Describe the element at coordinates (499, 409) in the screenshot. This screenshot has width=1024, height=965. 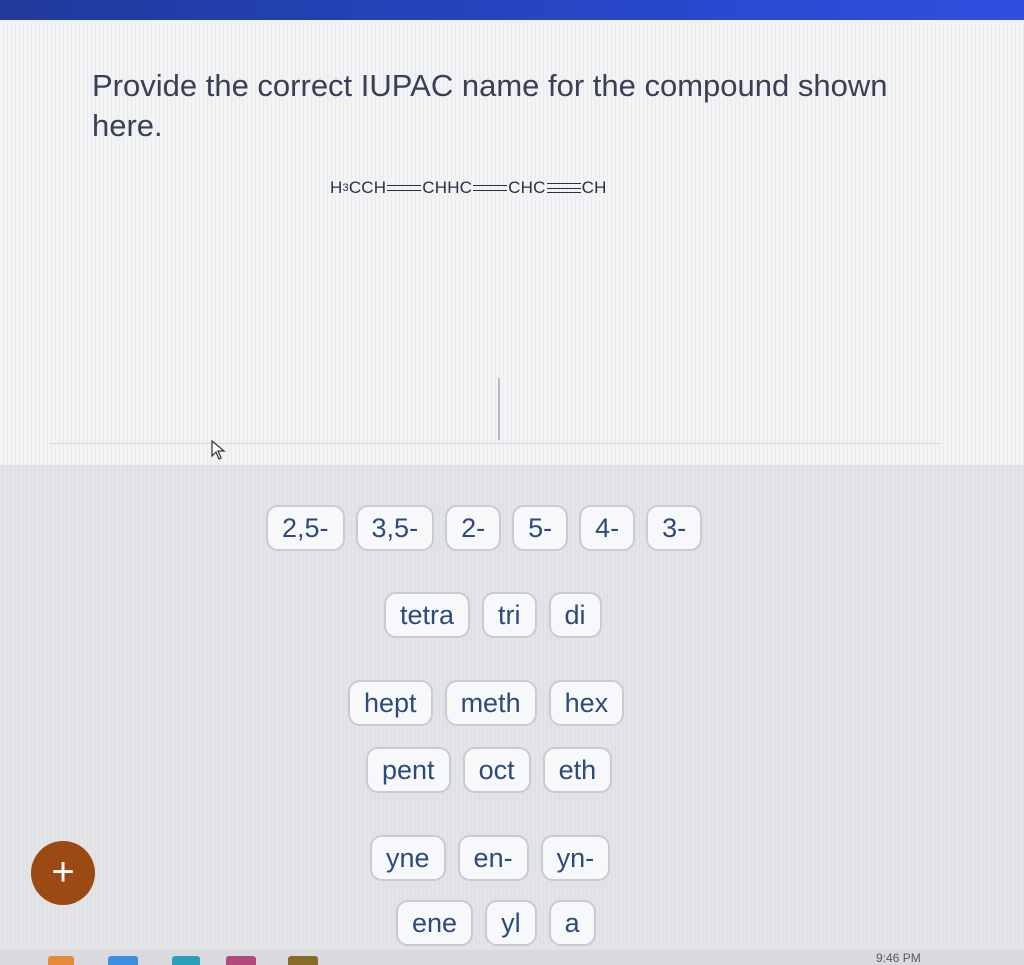
I see `answer-drop-zone-caret` at that location.